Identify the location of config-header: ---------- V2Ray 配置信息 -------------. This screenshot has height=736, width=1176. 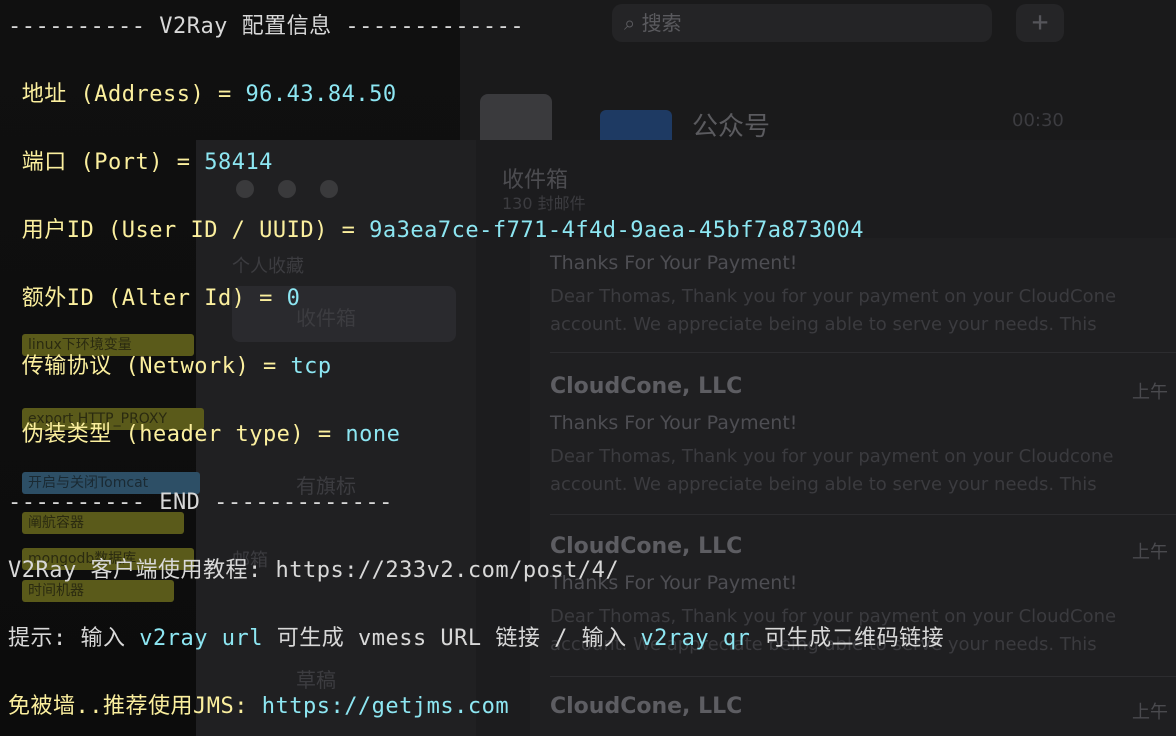
(266, 26).